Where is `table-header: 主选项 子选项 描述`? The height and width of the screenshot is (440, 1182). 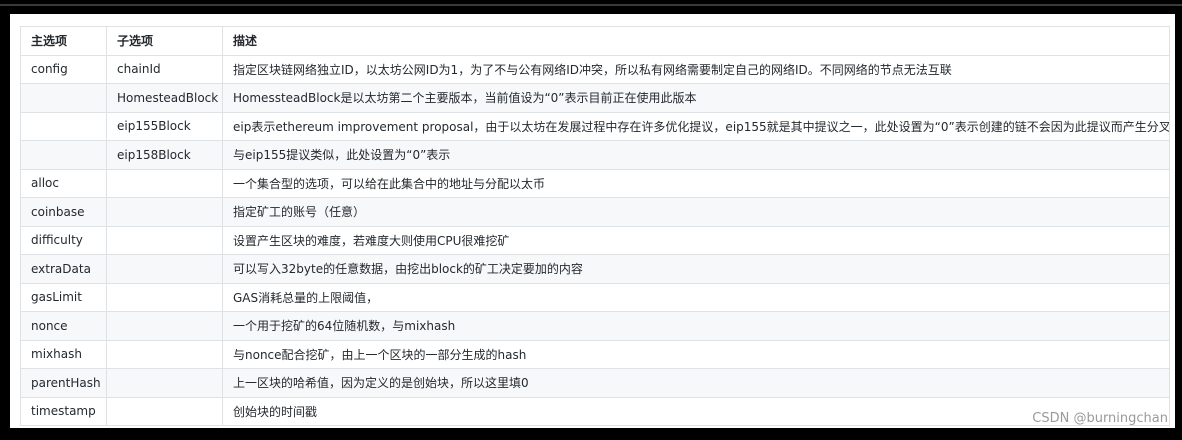 table-header: 主选项 子选项 描述 is located at coordinates (595, 41).